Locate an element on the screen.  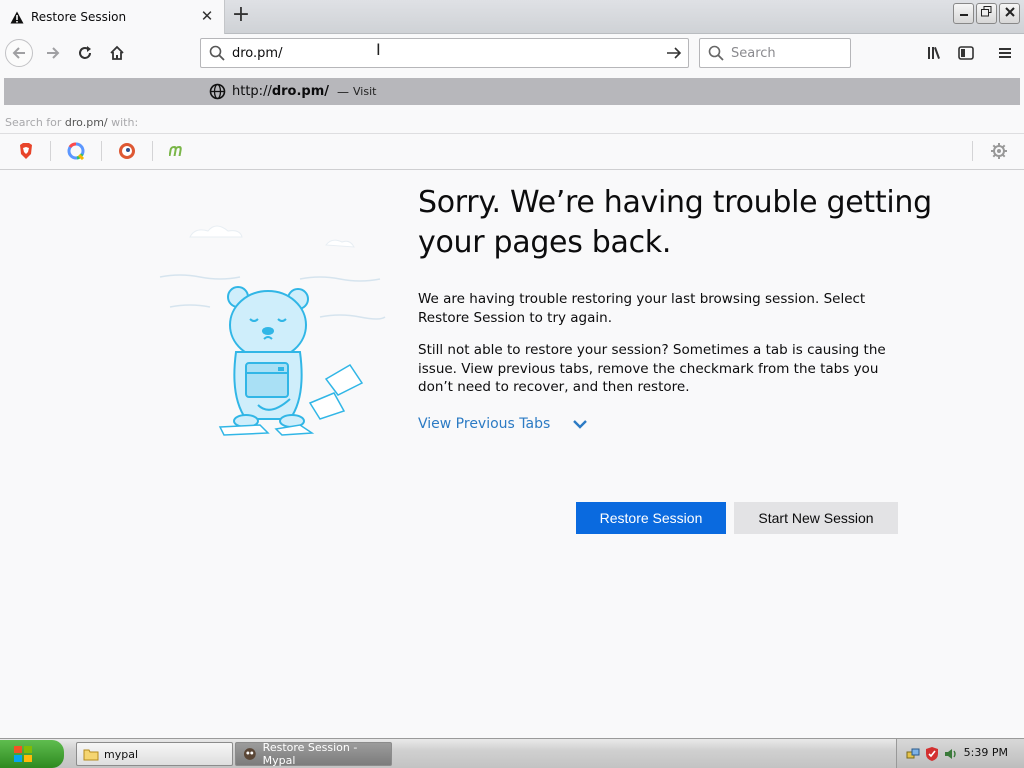
tab-strip: Restore Session ✕ + is located at coordinates (512, 17).